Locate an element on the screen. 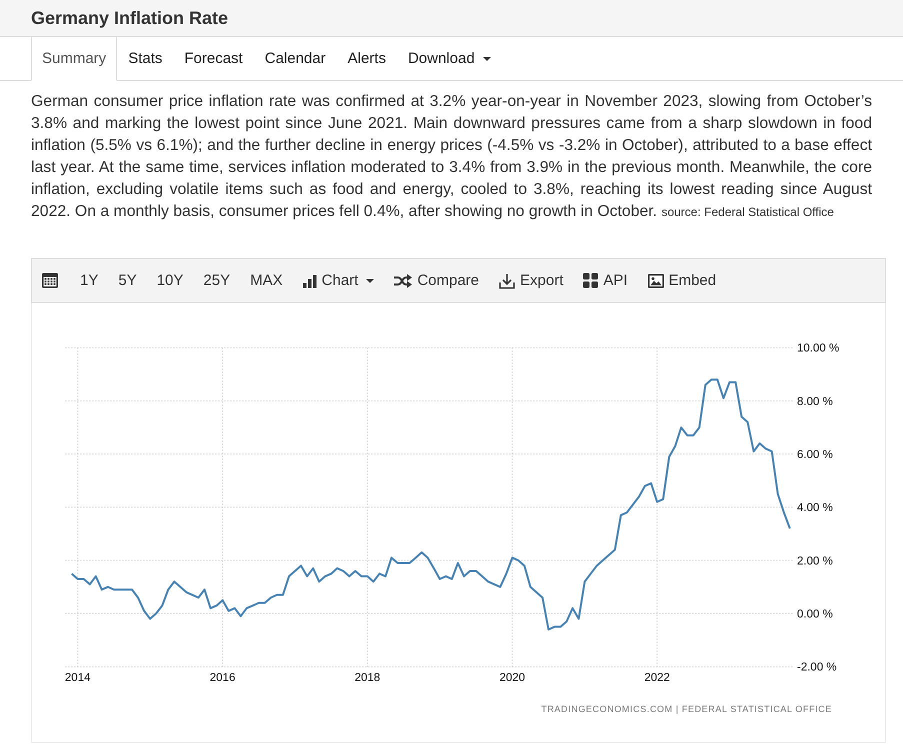 This screenshot has width=903, height=751. x-axis-label: 2022 is located at coordinates (657, 678).